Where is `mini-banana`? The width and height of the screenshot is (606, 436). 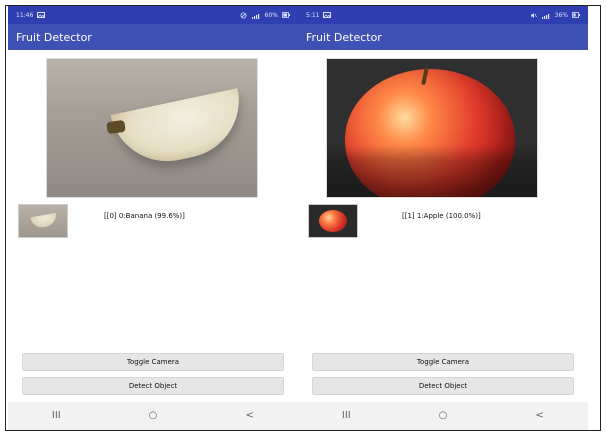 mini-banana is located at coordinates (44, 221).